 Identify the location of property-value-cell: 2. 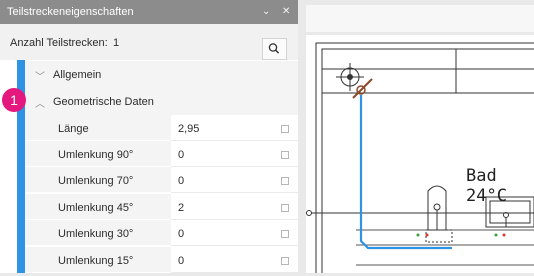
(234, 207).